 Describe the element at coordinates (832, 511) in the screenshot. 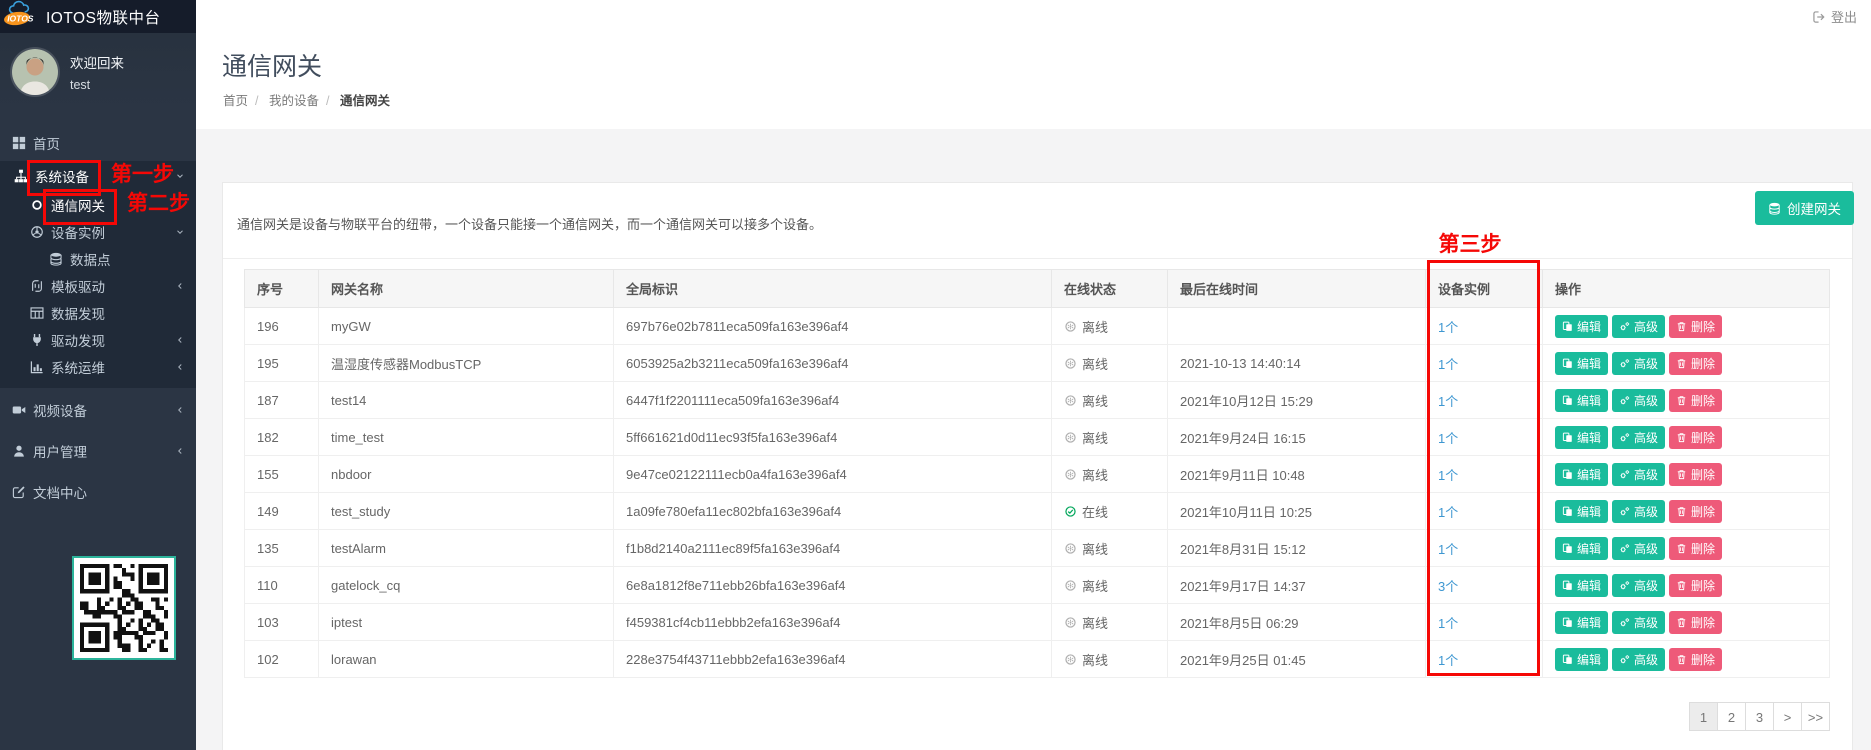

I see `cell-guid: 1a09fe780efa11ec802bfa163e396af4` at that location.